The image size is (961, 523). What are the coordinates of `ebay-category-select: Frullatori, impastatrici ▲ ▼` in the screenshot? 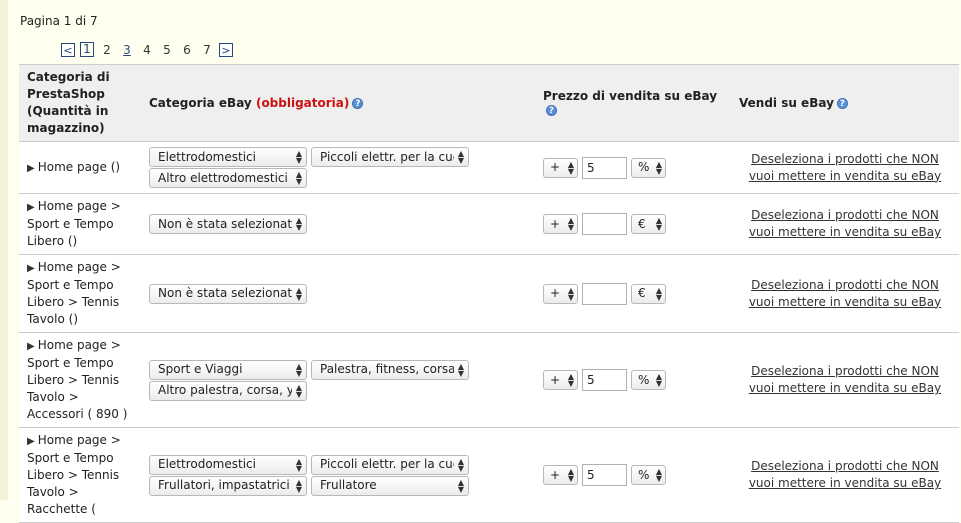 It's located at (228, 485).